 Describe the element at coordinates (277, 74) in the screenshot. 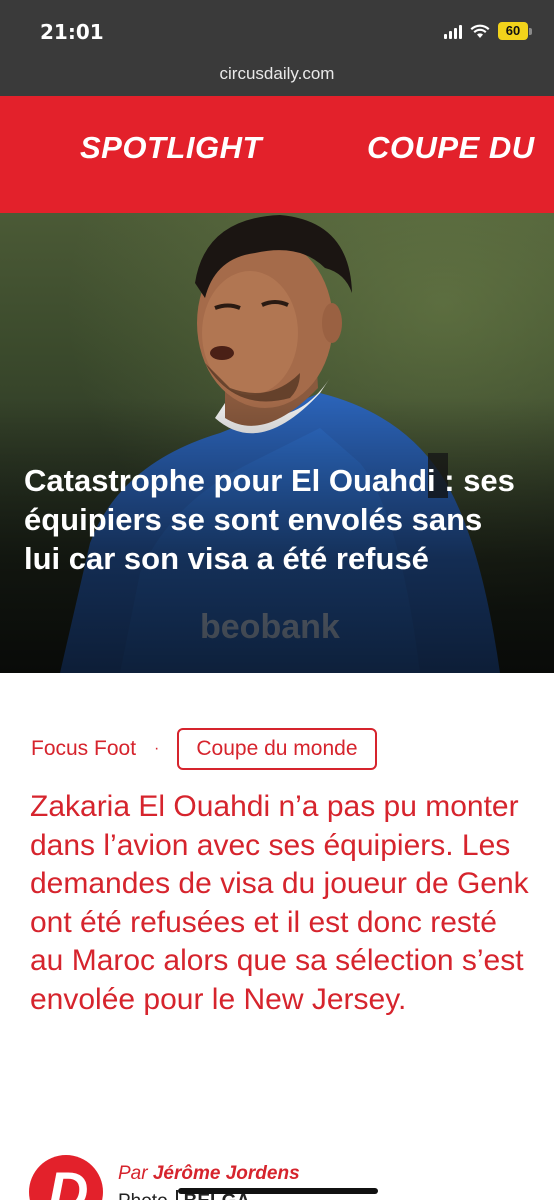

I see `url-bar: circusdaily.com` at that location.